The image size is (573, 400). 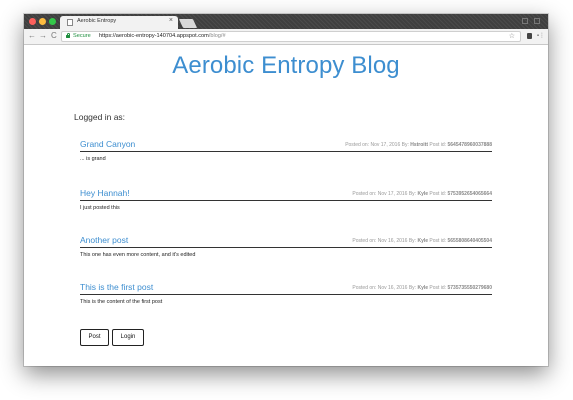 What do you see at coordinates (121, 302) in the screenshot?
I see `post-body: This is the content of the first post` at bounding box center [121, 302].